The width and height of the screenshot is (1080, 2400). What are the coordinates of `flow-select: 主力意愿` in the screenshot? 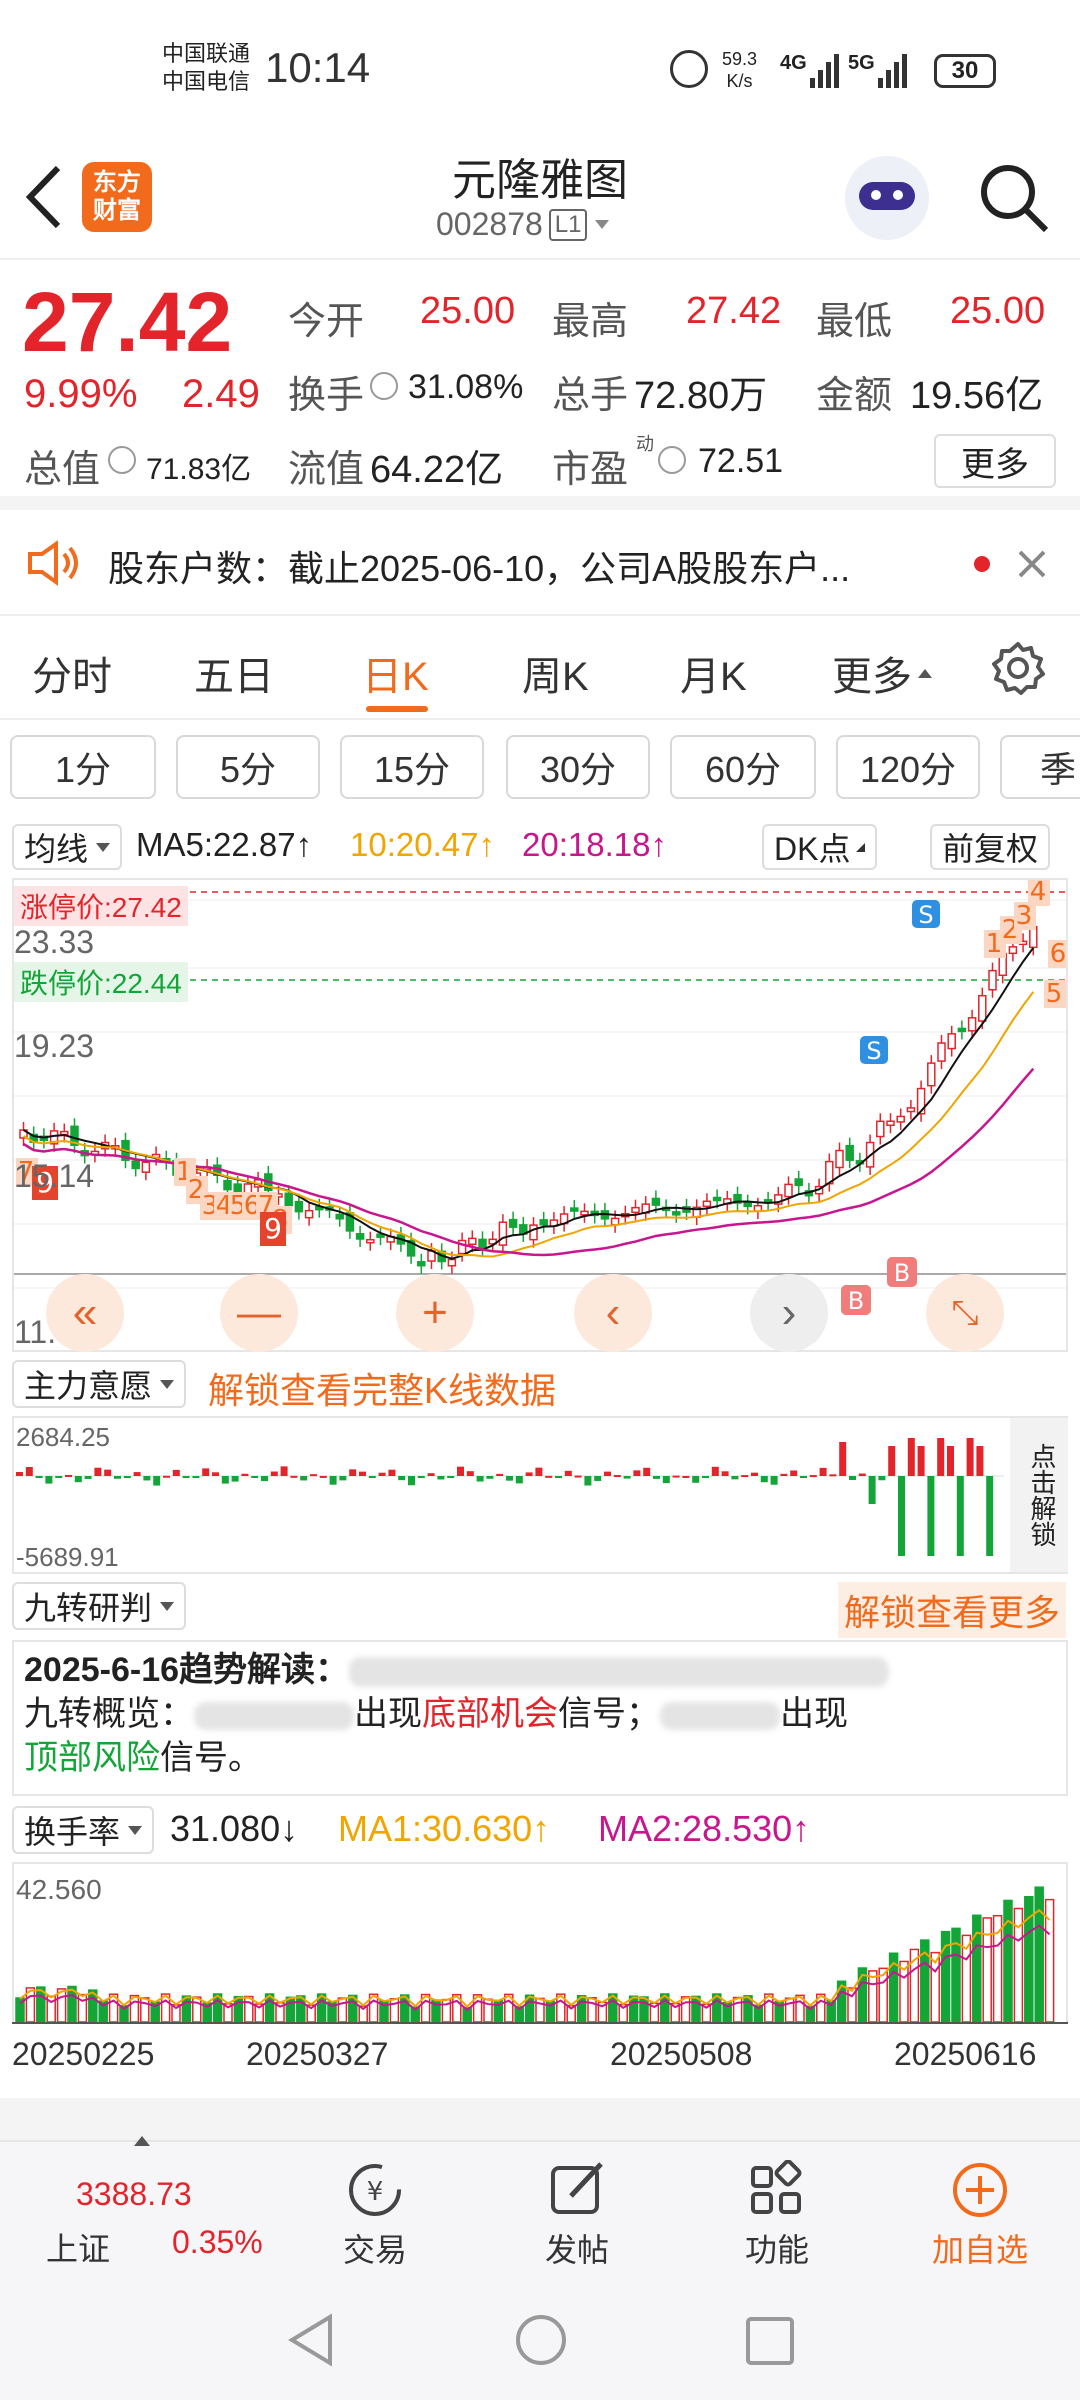 It's located at (99, 1384).